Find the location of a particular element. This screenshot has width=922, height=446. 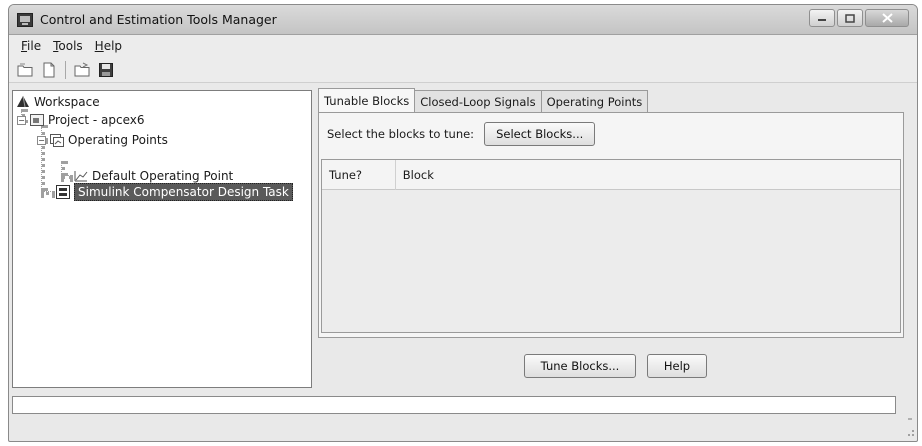

tree-node-operating-points: − Operating Points is located at coordinates (102, 140).